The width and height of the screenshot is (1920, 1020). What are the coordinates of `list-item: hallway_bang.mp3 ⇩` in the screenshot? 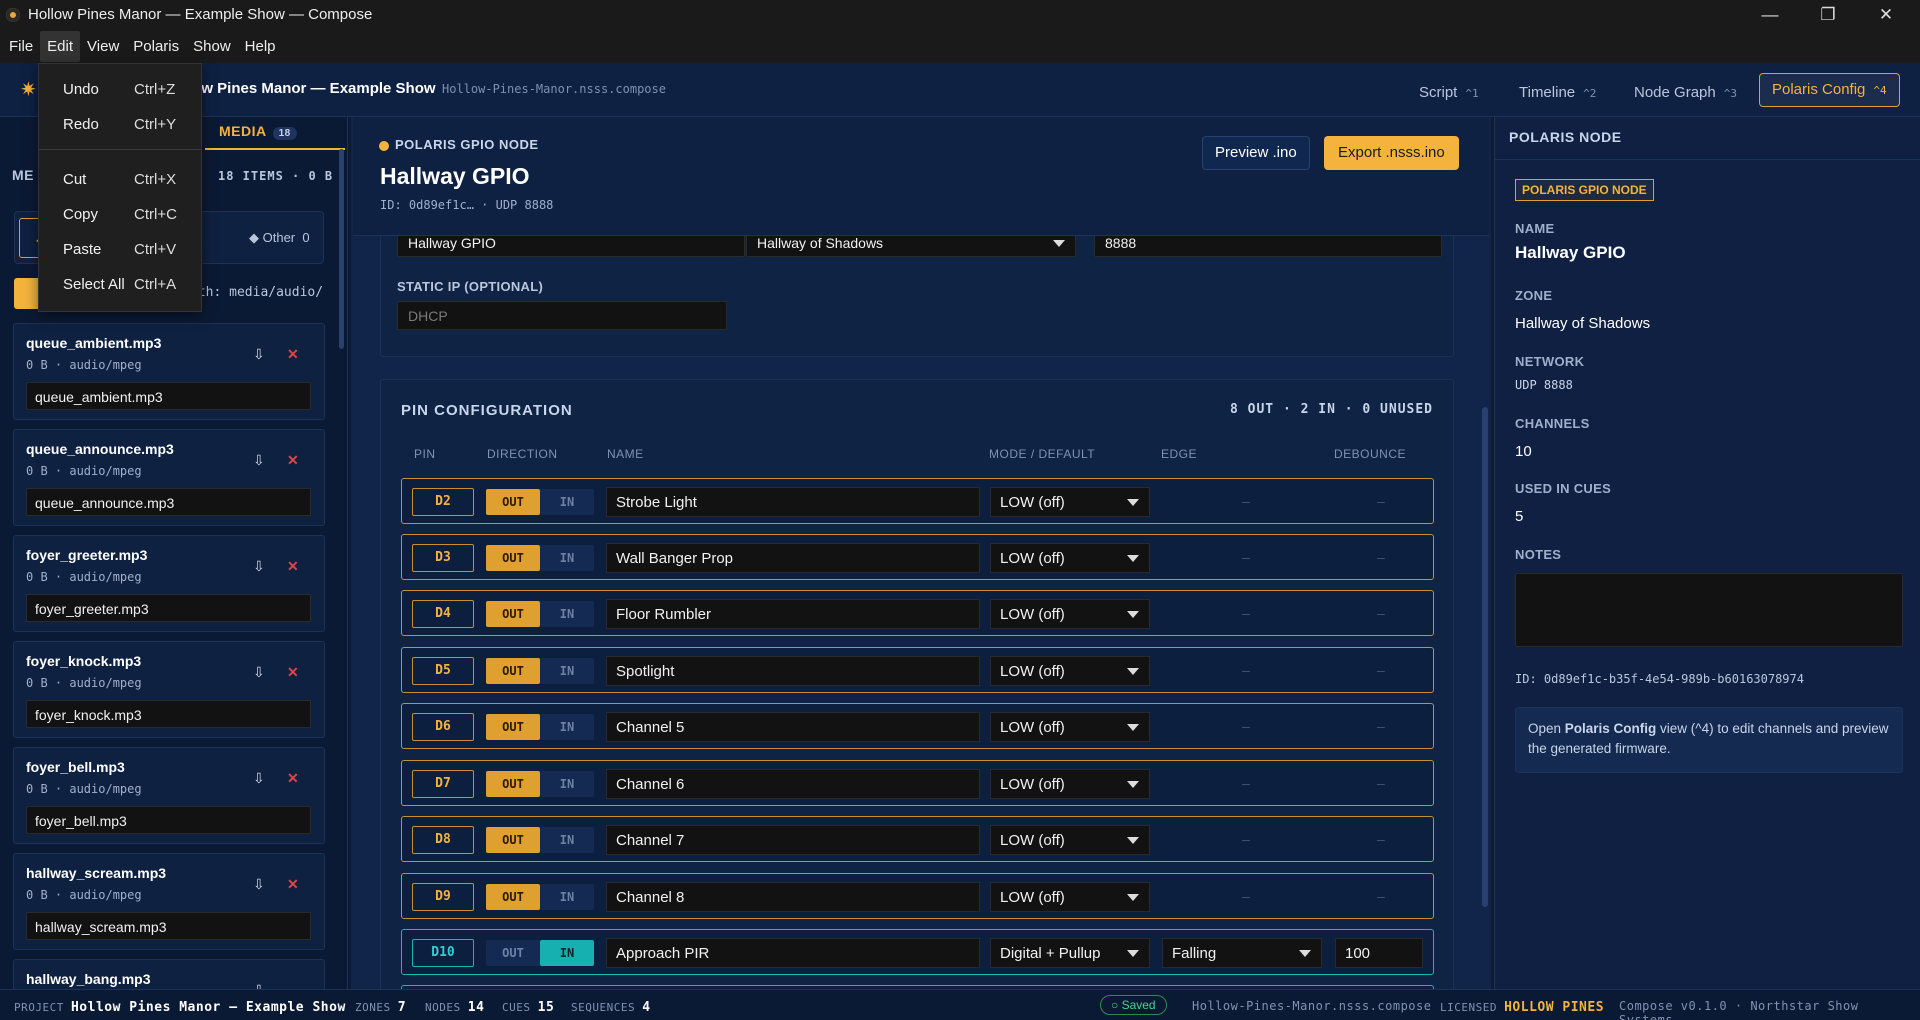 It's located at (169, 974).